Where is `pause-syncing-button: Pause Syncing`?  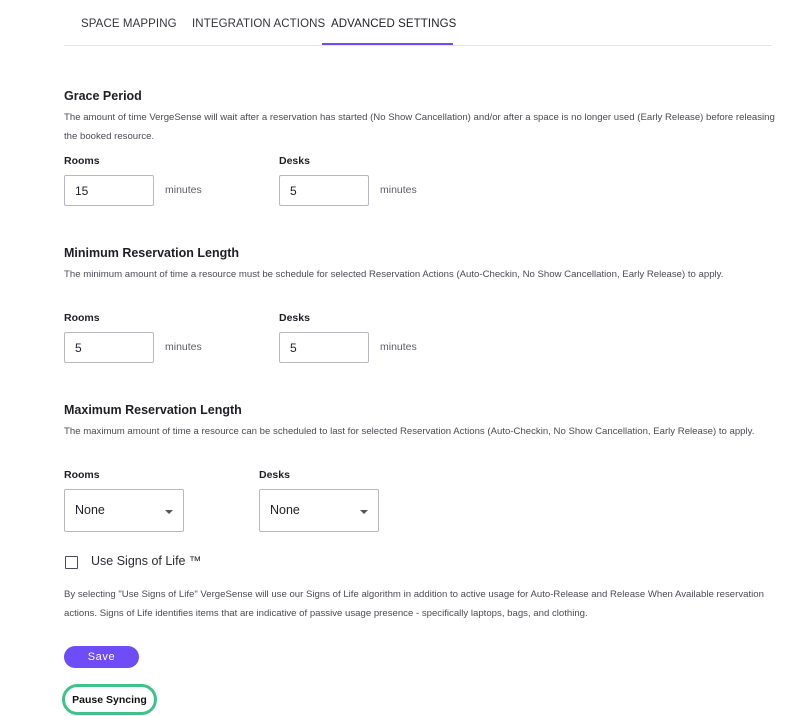
pause-syncing-button: Pause Syncing is located at coordinates (109, 699).